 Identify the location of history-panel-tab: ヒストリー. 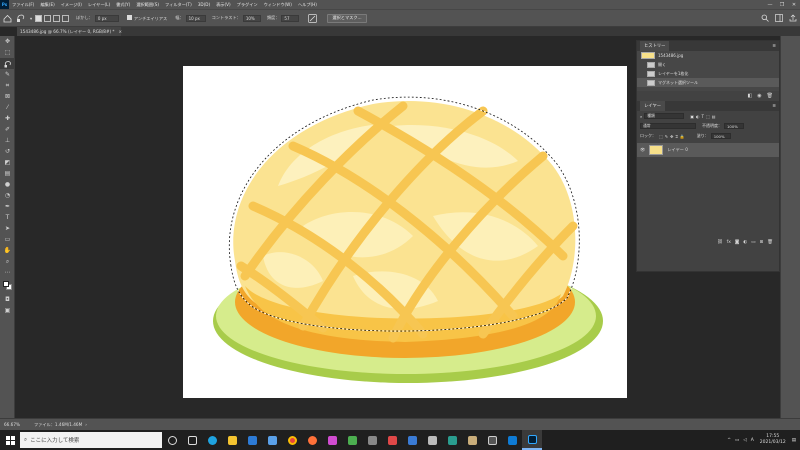
(655, 46).